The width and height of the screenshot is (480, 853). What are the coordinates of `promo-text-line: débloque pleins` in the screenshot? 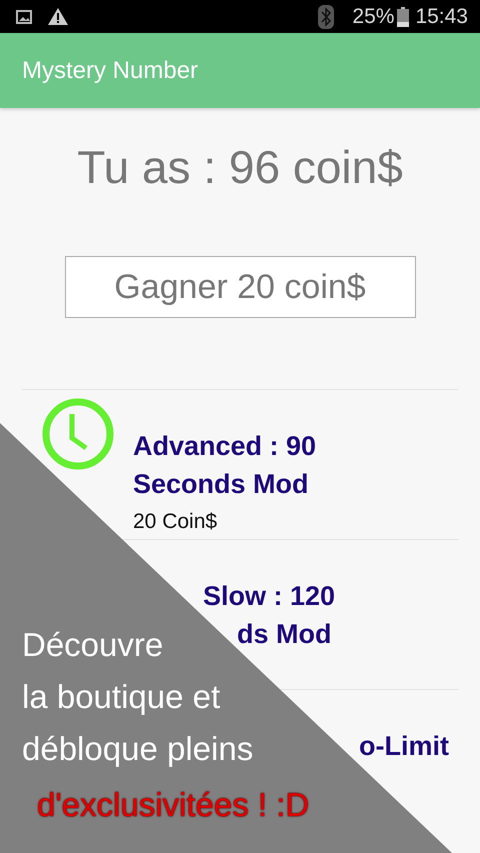 It's located at (138, 749).